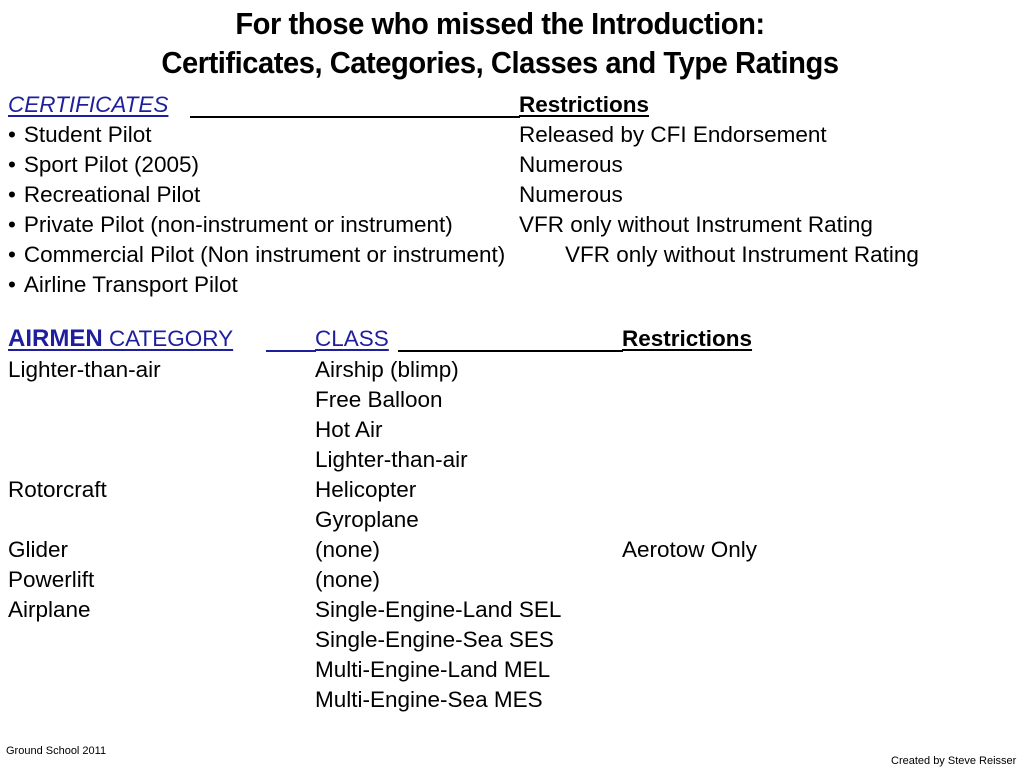  What do you see at coordinates (387, 369) in the screenshot?
I see `class-cell: Airship (blimp)` at bounding box center [387, 369].